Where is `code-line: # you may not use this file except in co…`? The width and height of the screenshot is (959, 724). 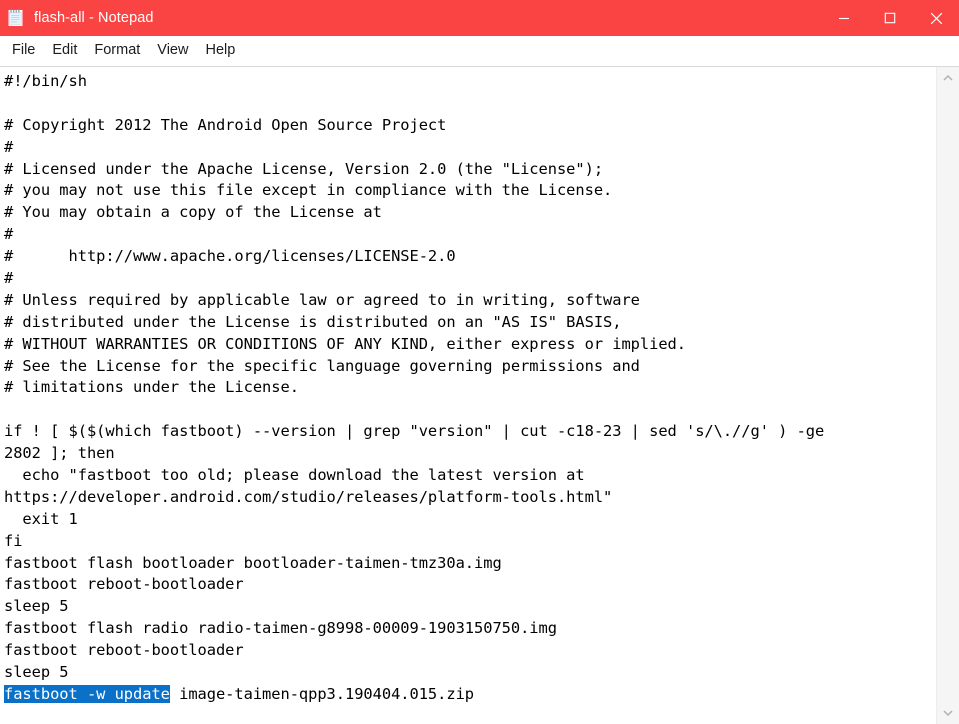
code-line: # you may not use this file except in co… is located at coordinates (308, 190).